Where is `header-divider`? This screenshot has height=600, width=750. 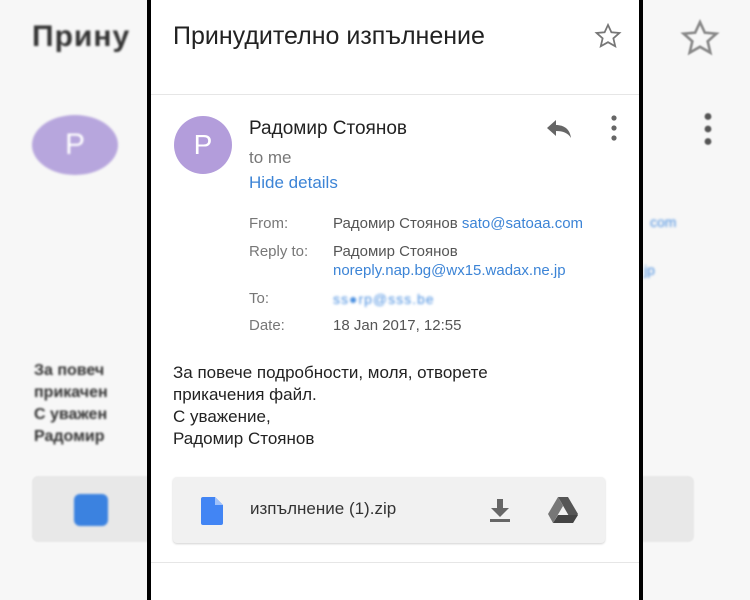
header-divider is located at coordinates (395, 94).